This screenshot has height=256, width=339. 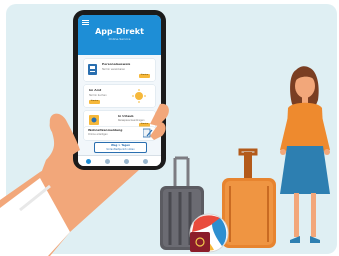 What do you see at coordinates (104, 139) in the screenshot?
I see `hand-fingers-front` at bounding box center [104, 139].